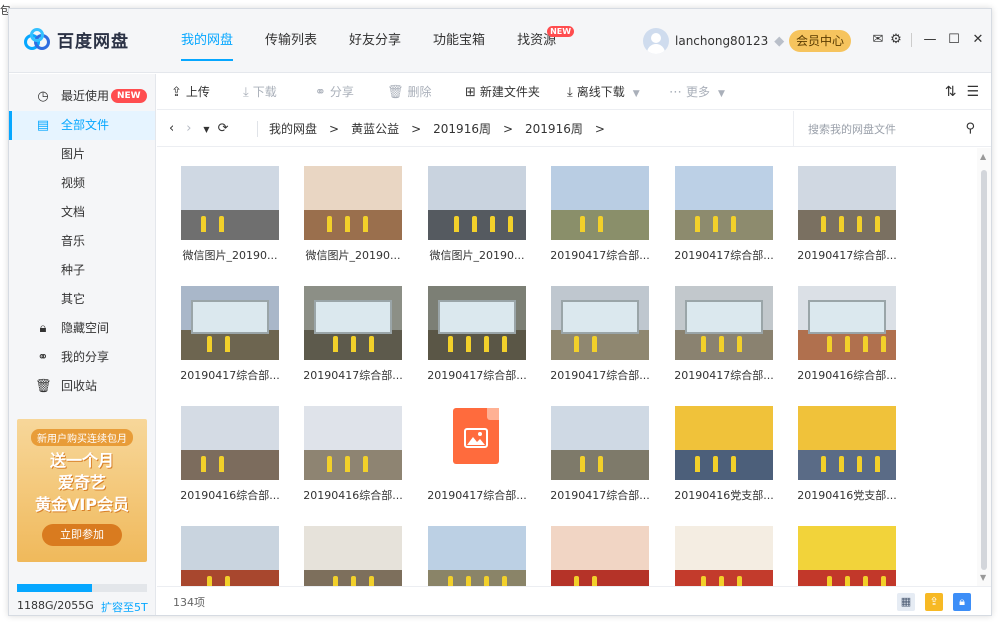 This screenshot has height=624, width=1000. I want to click on scroll-down-arrow: ▼, so click(983, 577).